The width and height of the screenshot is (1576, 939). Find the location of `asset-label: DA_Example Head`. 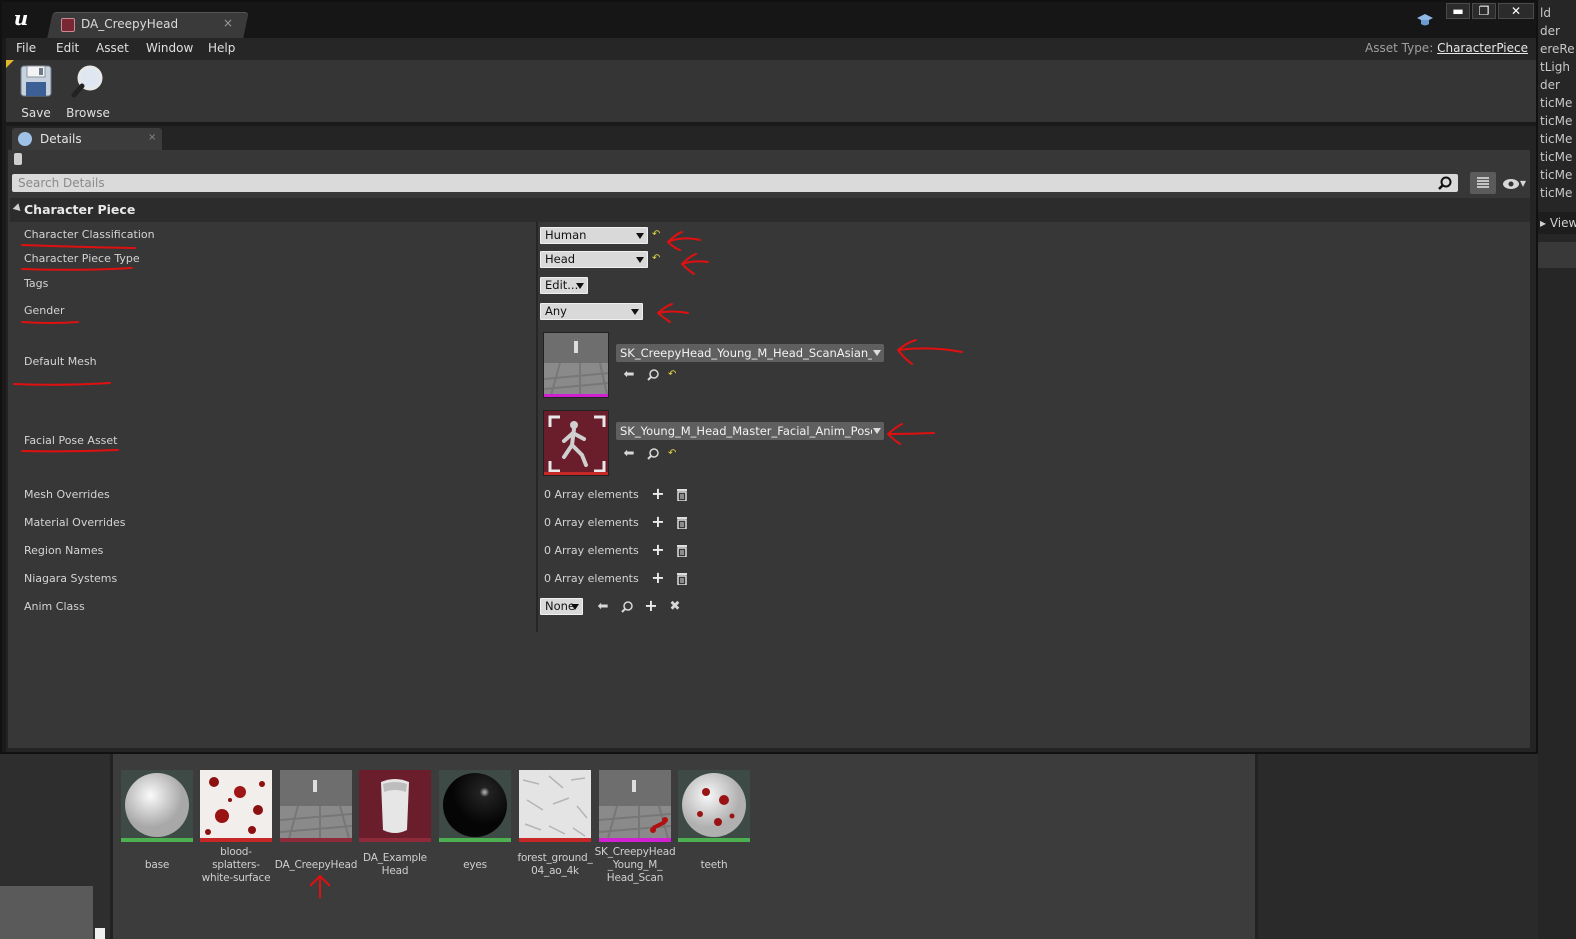

asset-label: DA_Example Head is located at coordinates (395, 864).